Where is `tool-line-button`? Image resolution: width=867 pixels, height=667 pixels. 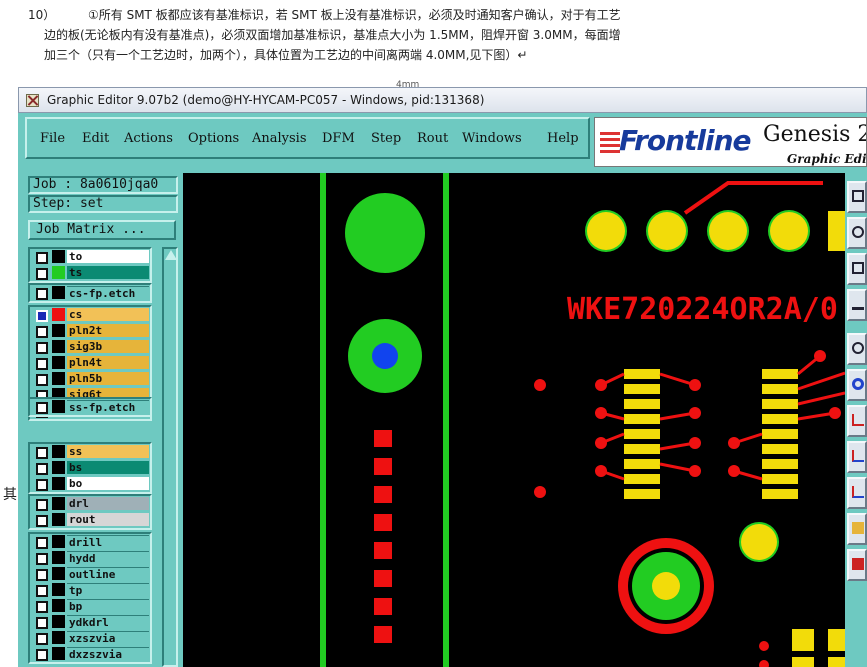 tool-line-button is located at coordinates (857, 421).